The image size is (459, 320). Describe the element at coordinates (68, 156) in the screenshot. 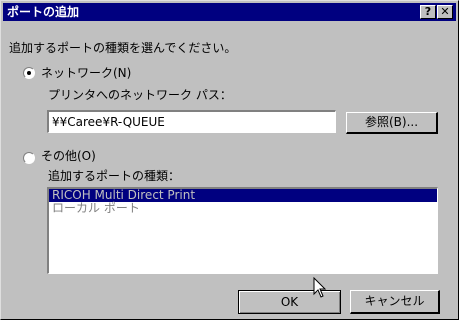

I see `other-radio-label: その他(O)` at that location.